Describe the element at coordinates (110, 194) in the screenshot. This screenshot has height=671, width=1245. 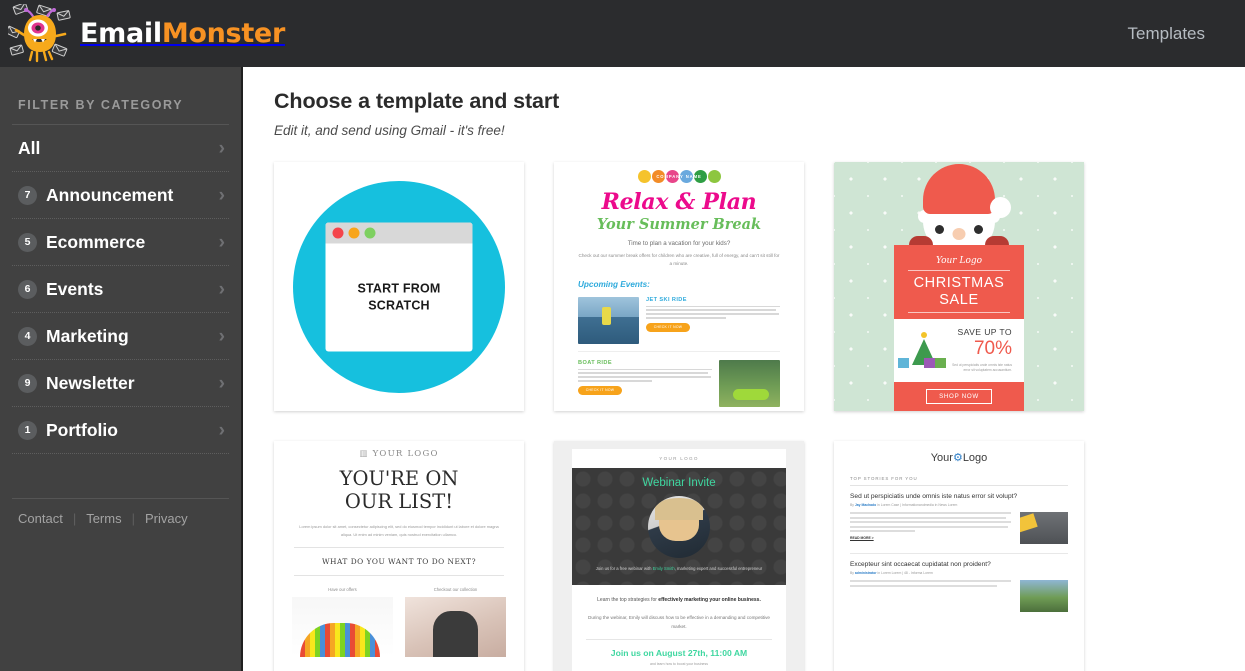
I see `sidebar-item-label: Announcement` at that location.